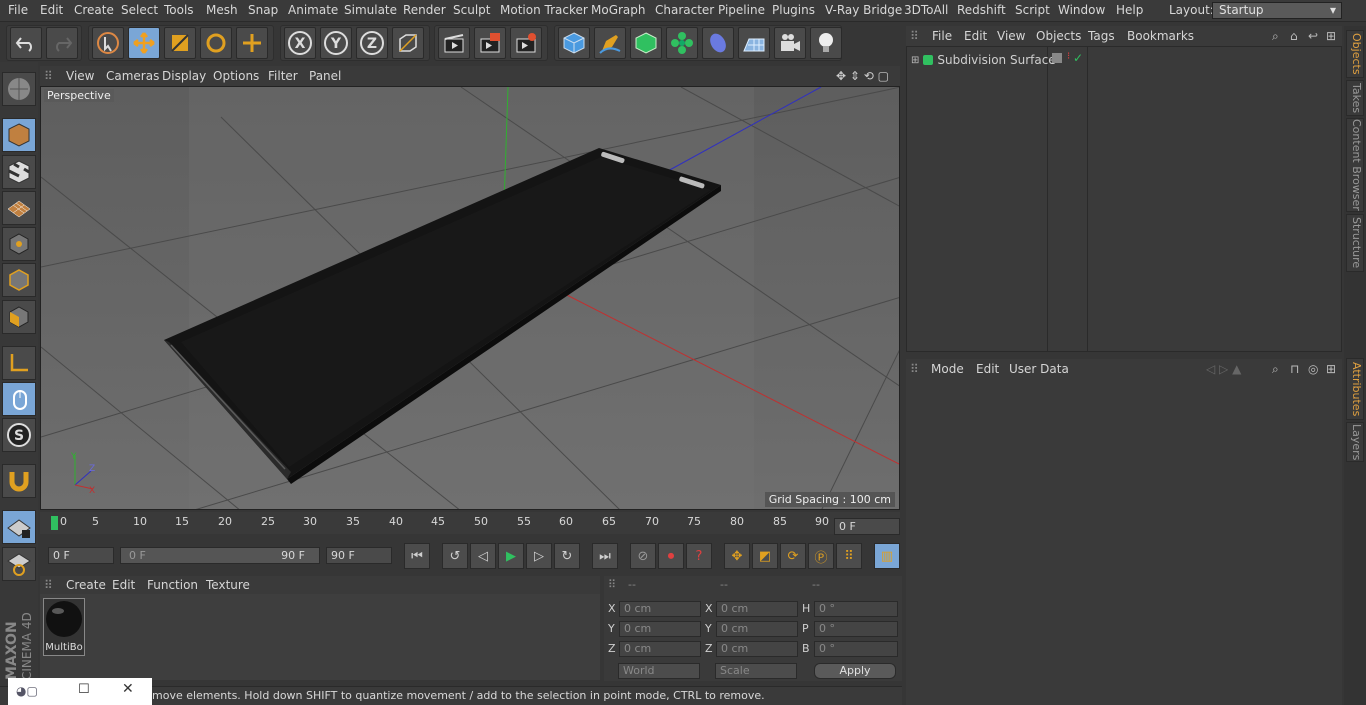 The height and width of the screenshot is (705, 1366). What do you see at coordinates (1129, 10) in the screenshot?
I see `menu-help: Help` at bounding box center [1129, 10].